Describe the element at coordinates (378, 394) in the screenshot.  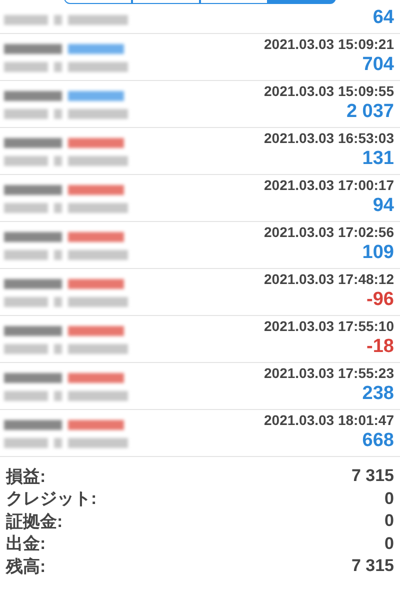
I see `trade-profit: 238` at that location.